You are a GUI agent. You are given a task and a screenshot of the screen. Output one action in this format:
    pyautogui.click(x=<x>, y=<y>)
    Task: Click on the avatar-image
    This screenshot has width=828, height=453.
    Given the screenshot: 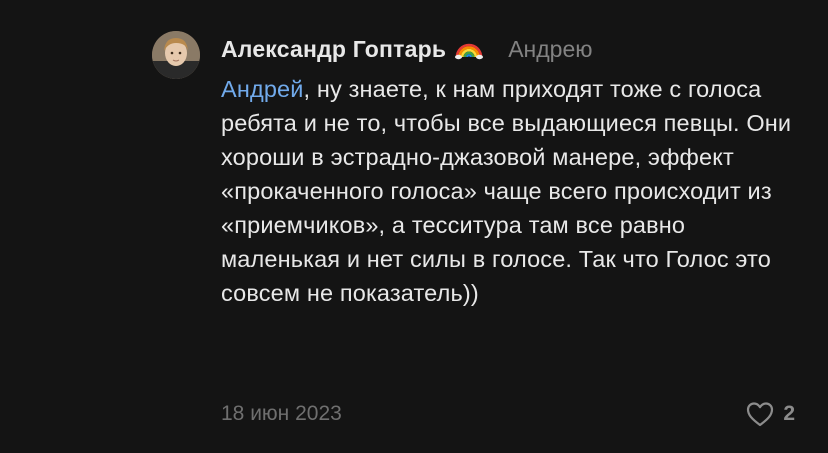 What is the action you would take?
    pyautogui.click(x=176, y=55)
    